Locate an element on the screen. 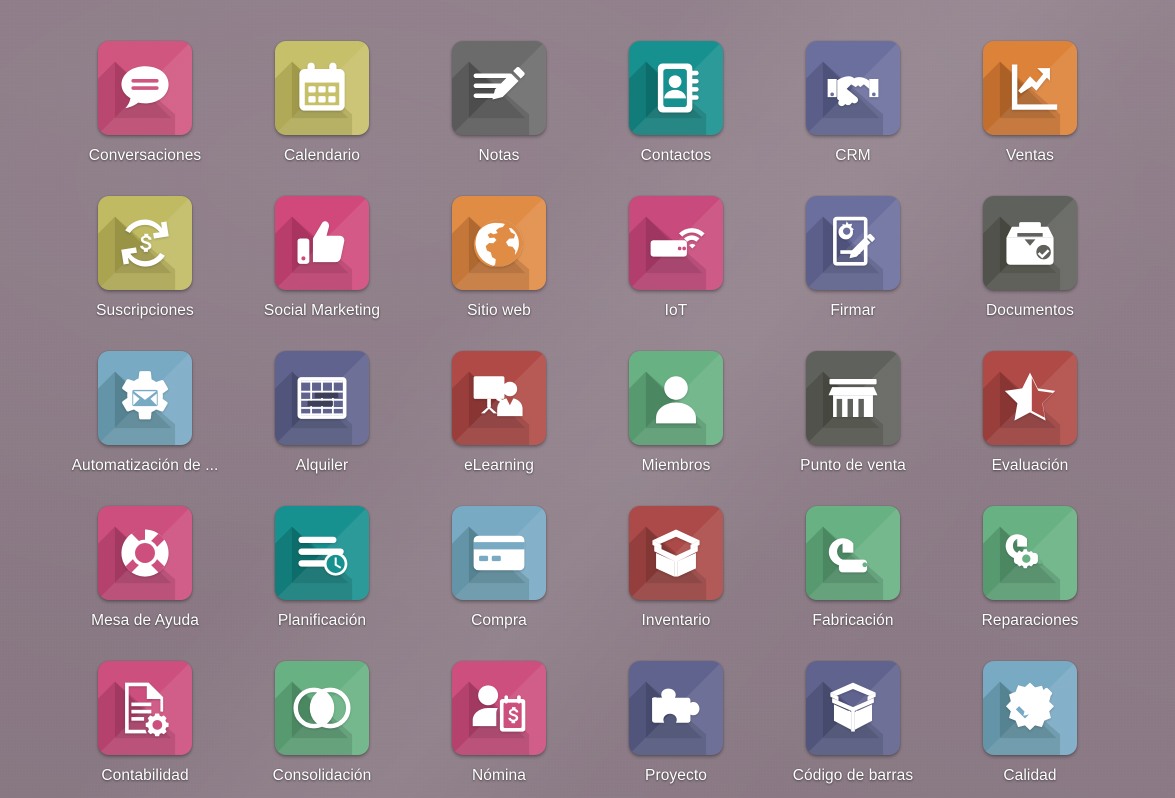 The image size is (1175, 798). app-icon-router-wifi is located at coordinates (676, 243).